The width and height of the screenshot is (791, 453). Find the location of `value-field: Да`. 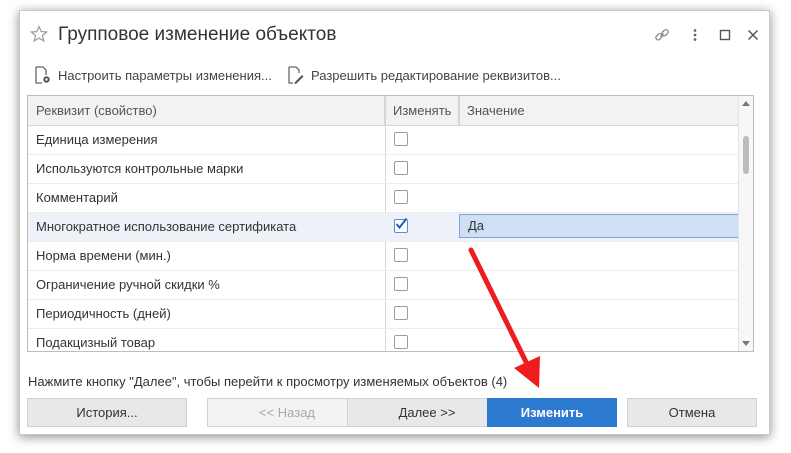

value-field: Да is located at coordinates (600, 226).